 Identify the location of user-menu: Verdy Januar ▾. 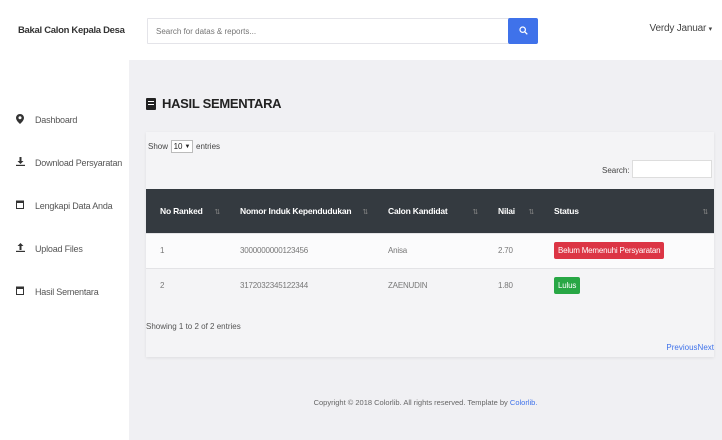
(681, 28).